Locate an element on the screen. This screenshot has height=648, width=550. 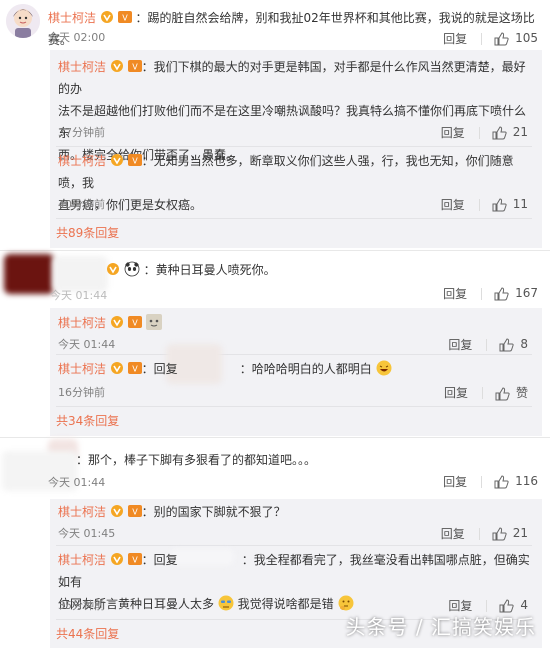
reply-text-block: 棋士柯洁 V ：回复 ：哈哈哈明白的人都明白 is located at coordinates (297, 369).